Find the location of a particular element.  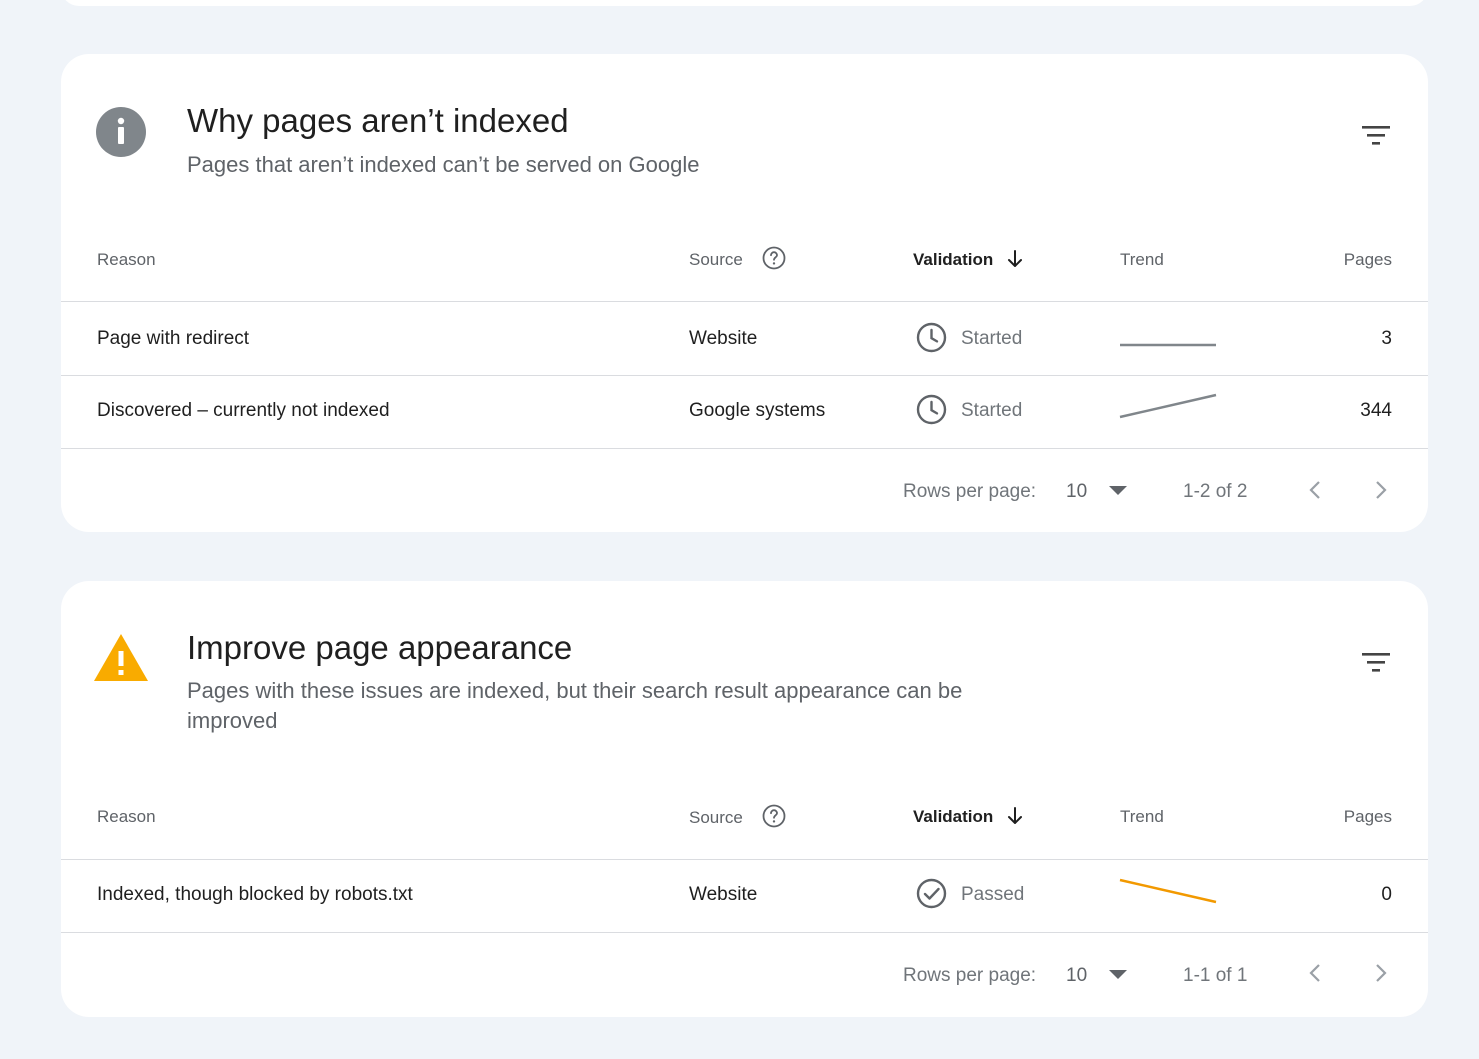

card-title: Improve page appearance is located at coordinates (380, 647).